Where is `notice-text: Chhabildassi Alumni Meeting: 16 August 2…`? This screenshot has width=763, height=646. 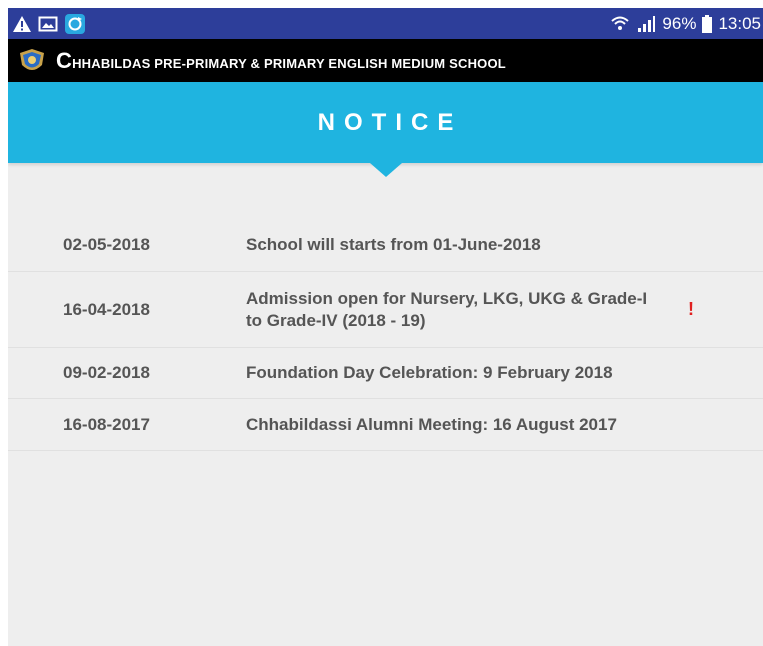 notice-text: Chhabildassi Alumni Meeting: 16 August 2… is located at coordinates (431, 424).